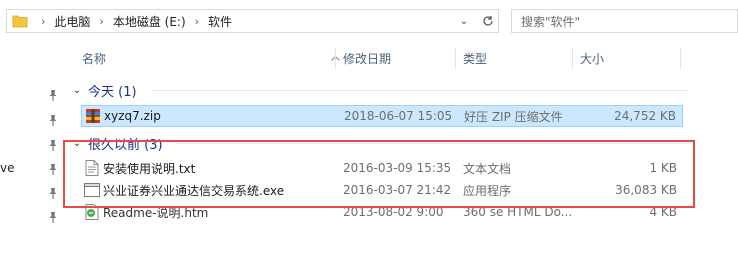 The height and width of the screenshot is (265, 738). What do you see at coordinates (551, 21) in the screenshot?
I see `search-placeholder: 搜索"软件"` at bounding box center [551, 21].